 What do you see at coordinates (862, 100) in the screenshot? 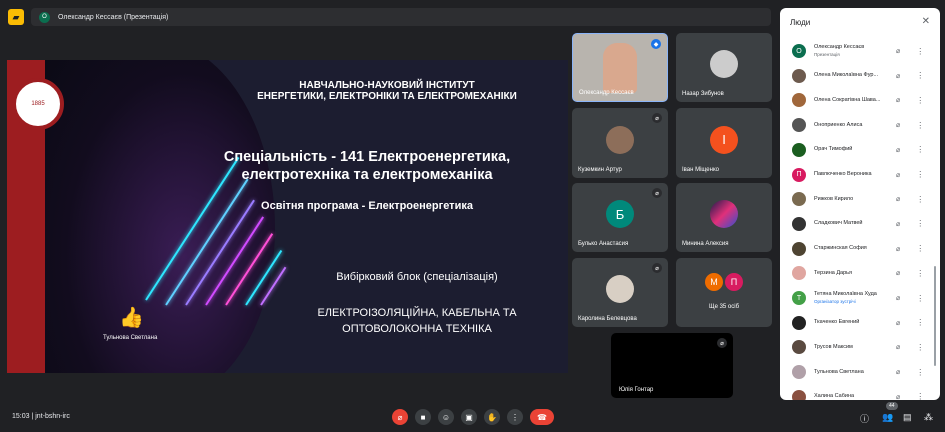
I see `participant-row: Олена Сократівна Шава... ⌀ ⋮` at bounding box center [862, 100].